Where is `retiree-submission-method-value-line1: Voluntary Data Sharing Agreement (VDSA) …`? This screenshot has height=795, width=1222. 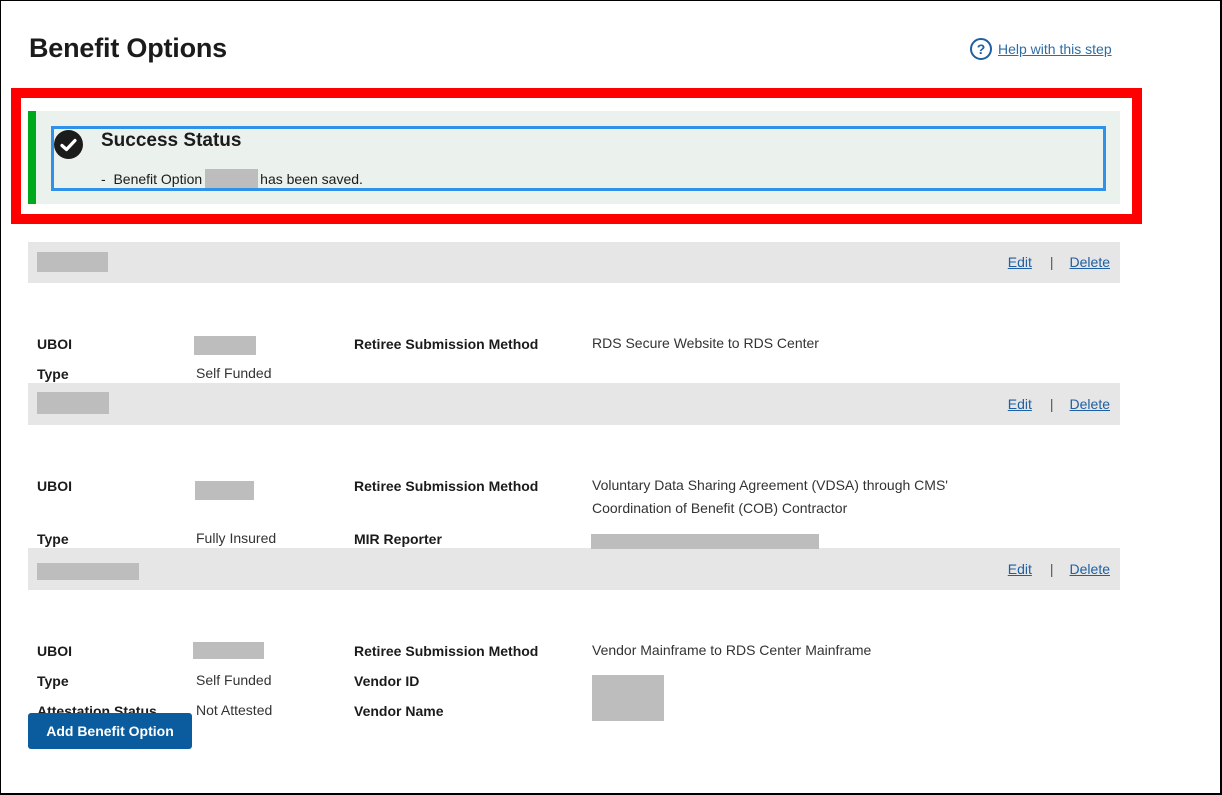
retiree-submission-method-value-line1: Voluntary Data Sharing Agreement (VDSA) … is located at coordinates (770, 485).